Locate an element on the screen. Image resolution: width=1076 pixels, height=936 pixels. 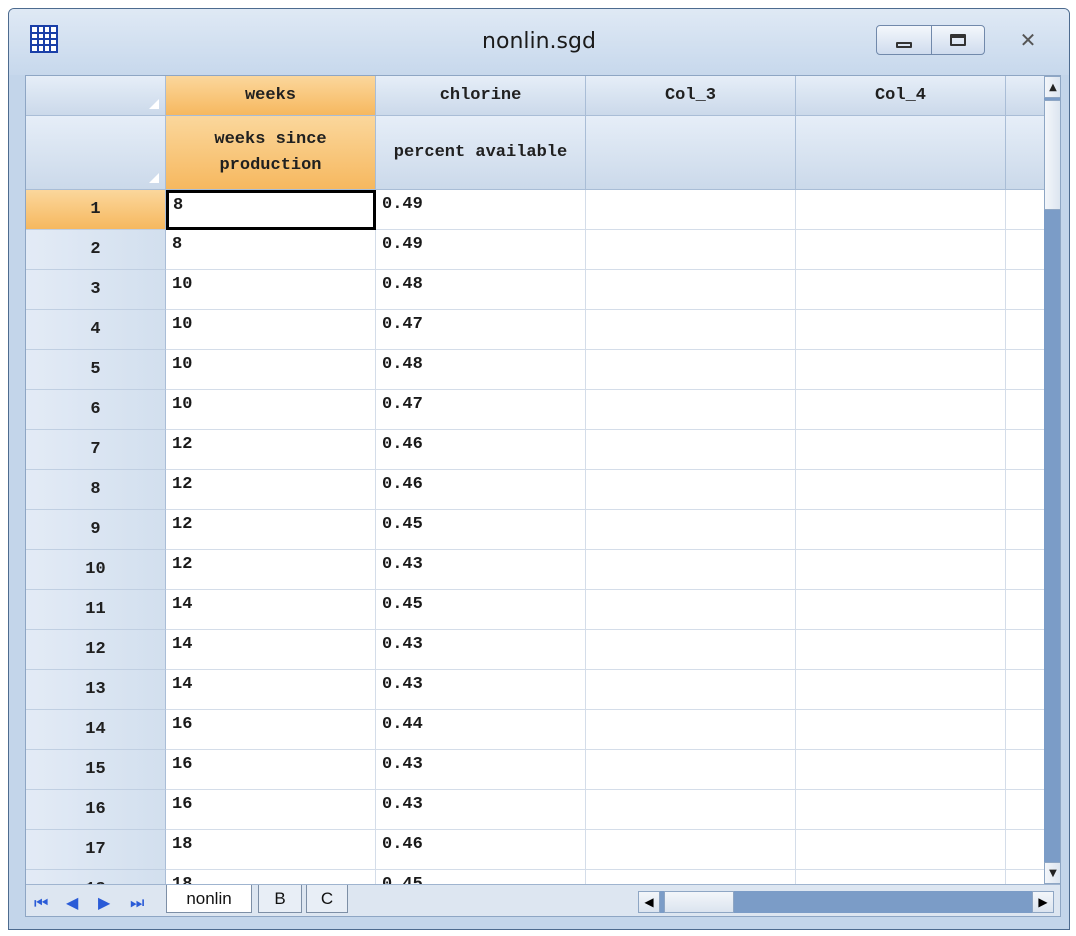
column-header: chlorine is located at coordinates (481, 96).